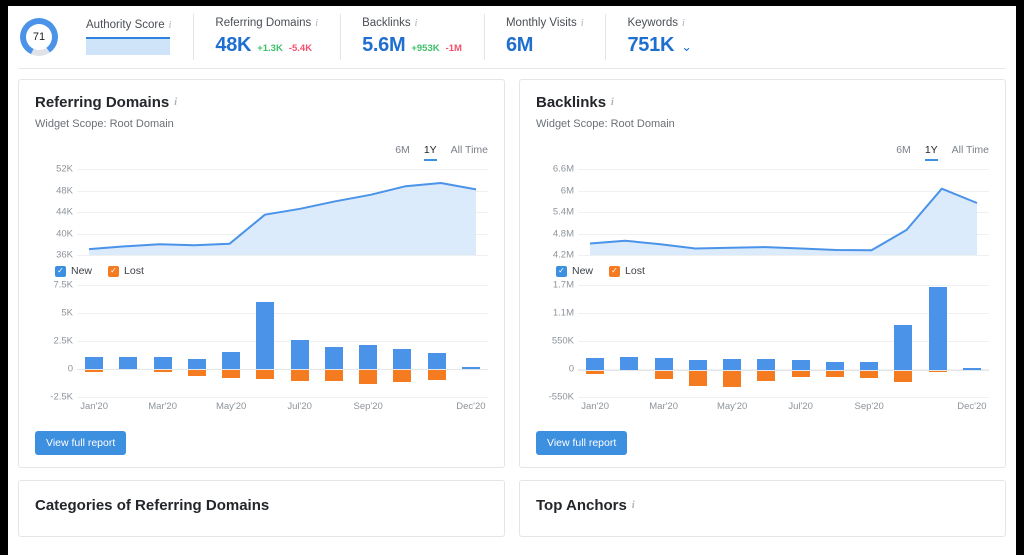  Describe the element at coordinates (651, 45) in the screenshot. I see `keywords-value: 751K` at that location.